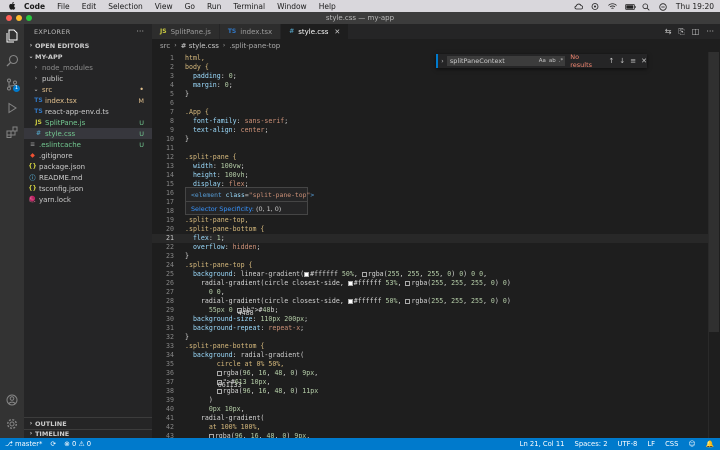 The height and width of the screenshot is (450, 720). What do you see at coordinates (710, 444) in the screenshot?
I see `notifications-icon: 🔔` at bounding box center [710, 444].